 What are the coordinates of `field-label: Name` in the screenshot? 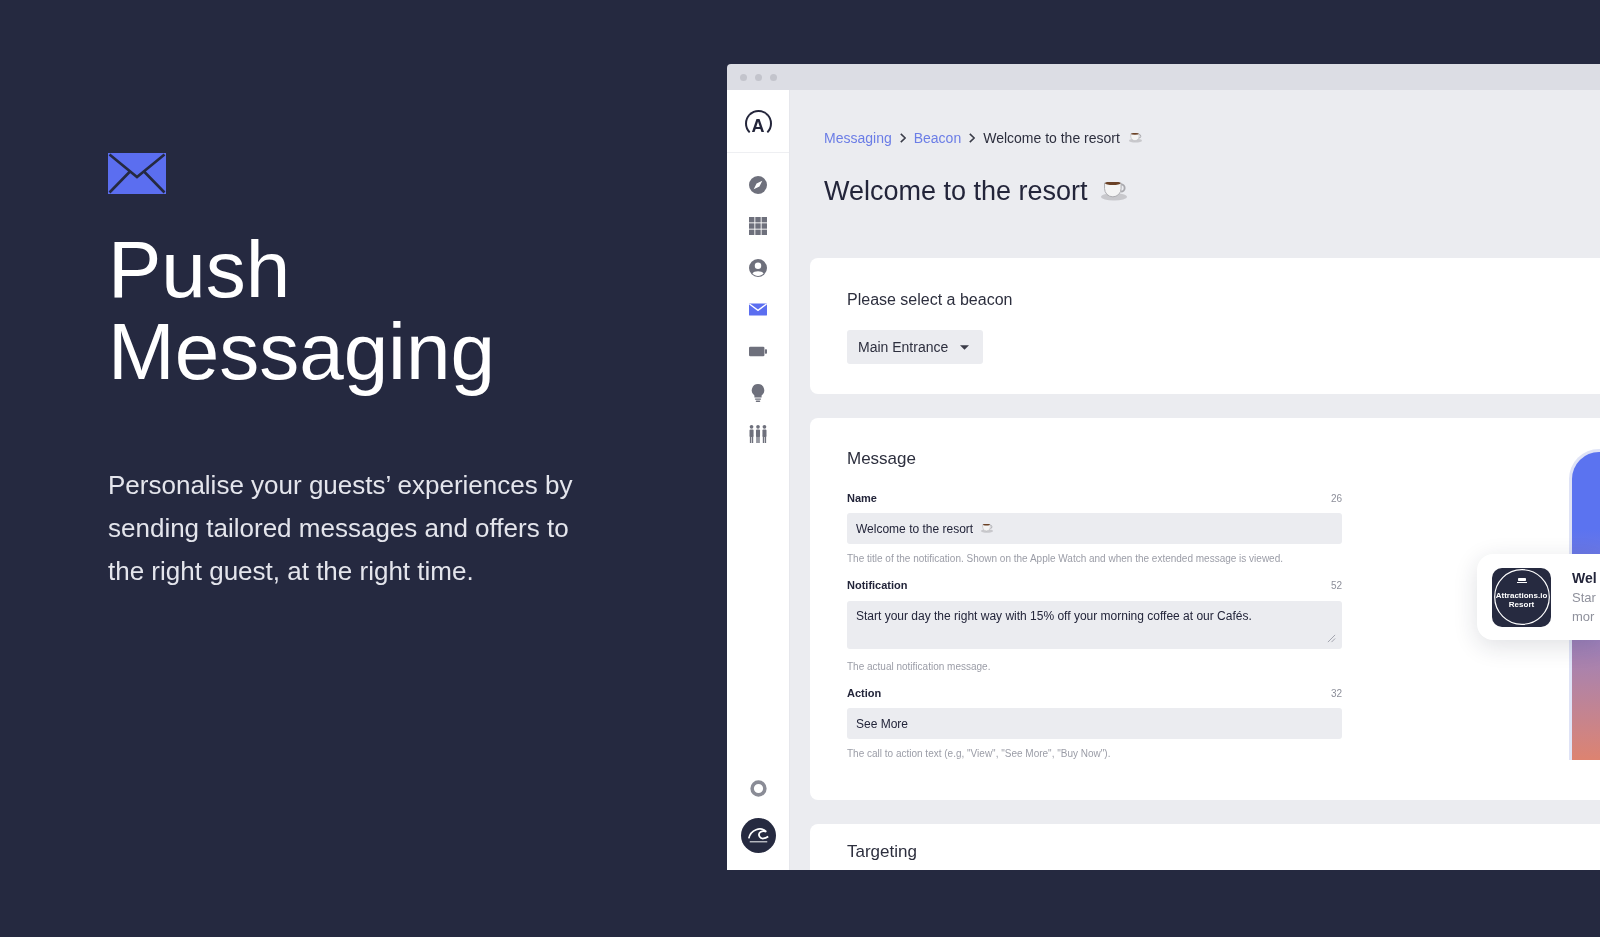 It's located at (862, 498).